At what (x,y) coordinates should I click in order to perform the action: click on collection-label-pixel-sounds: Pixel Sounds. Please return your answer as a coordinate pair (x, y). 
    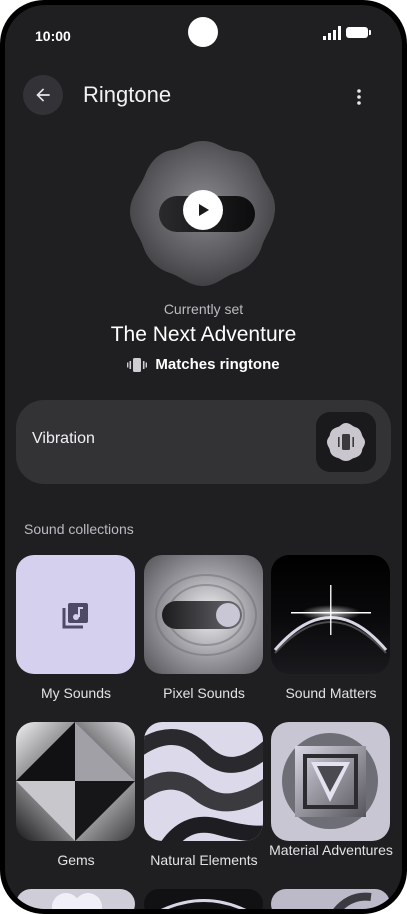
    Looking at the image, I should click on (204, 693).